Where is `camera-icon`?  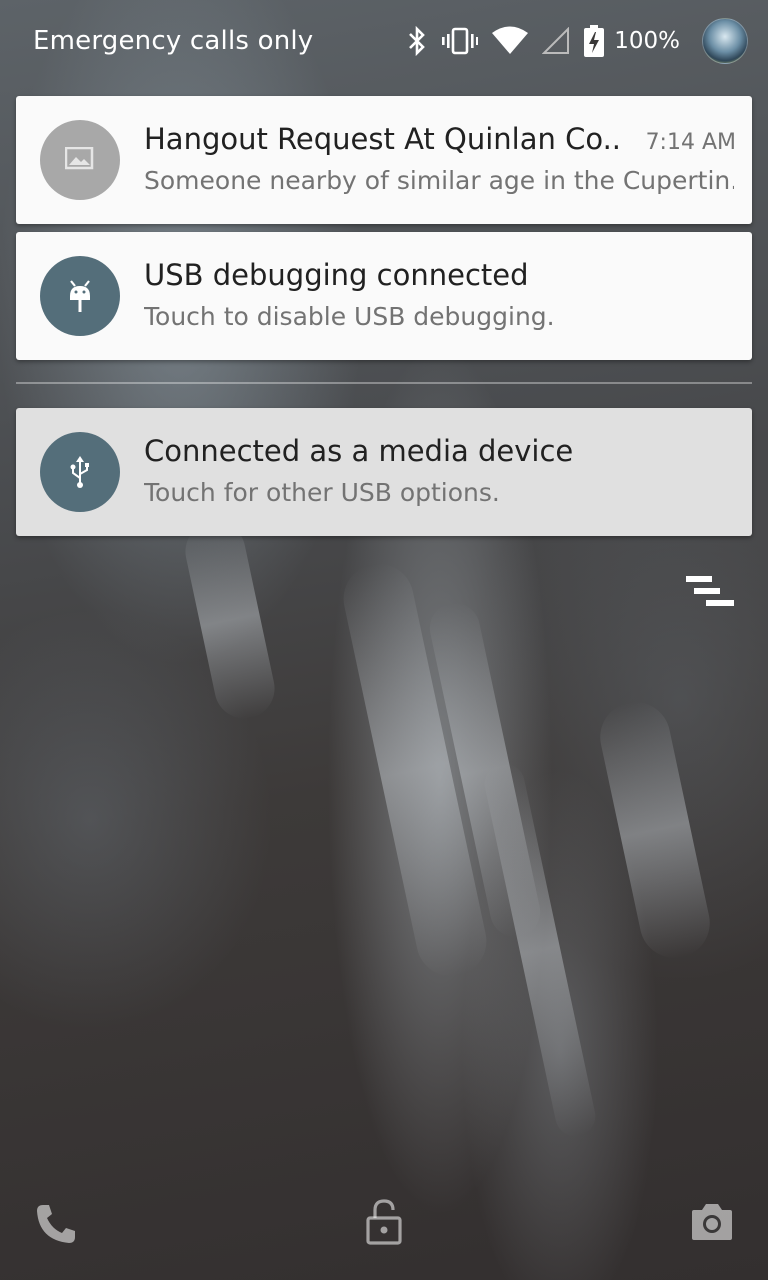 camera-icon is located at coordinates (712, 1224).